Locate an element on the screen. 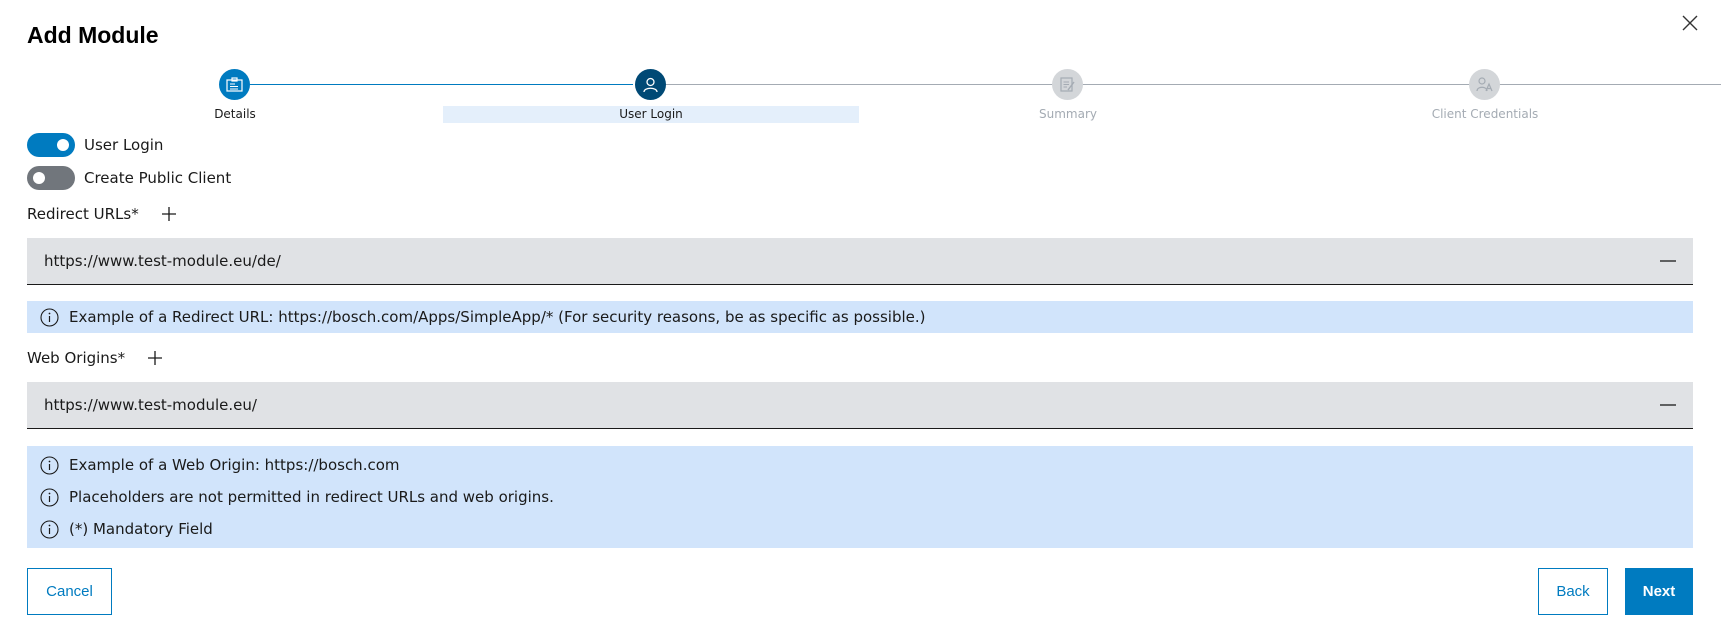 The height and width of the screenshot is (642, 1721). cancel-button: Cancel is located at coordinates (69, 591).